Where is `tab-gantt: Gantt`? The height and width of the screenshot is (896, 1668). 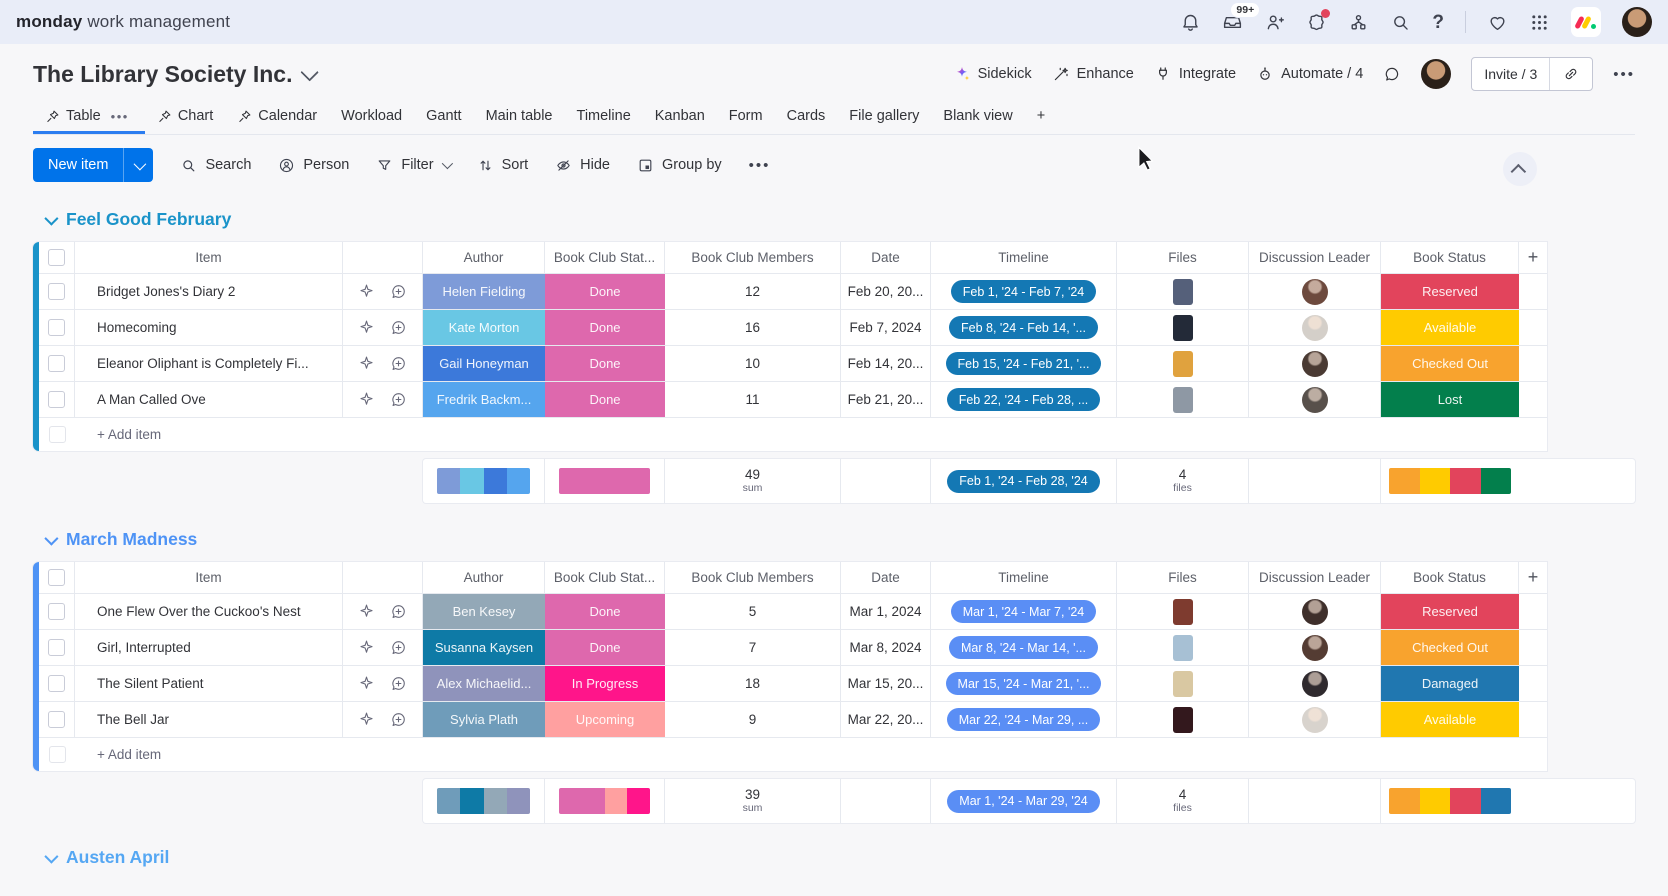 tab-gantt: Gantt is located at coordinates (443, 116).